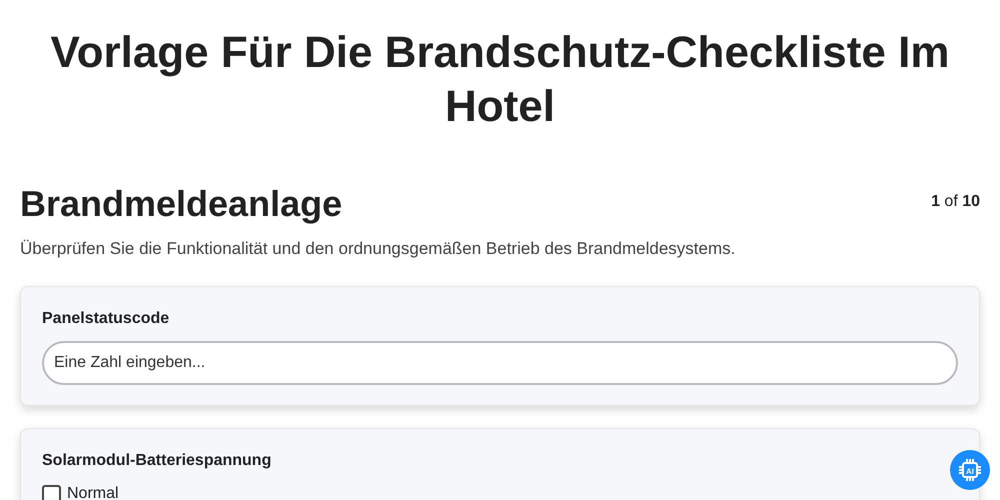 The image size is (1000, 500). I want to click on checkbox, so click(51, 492).